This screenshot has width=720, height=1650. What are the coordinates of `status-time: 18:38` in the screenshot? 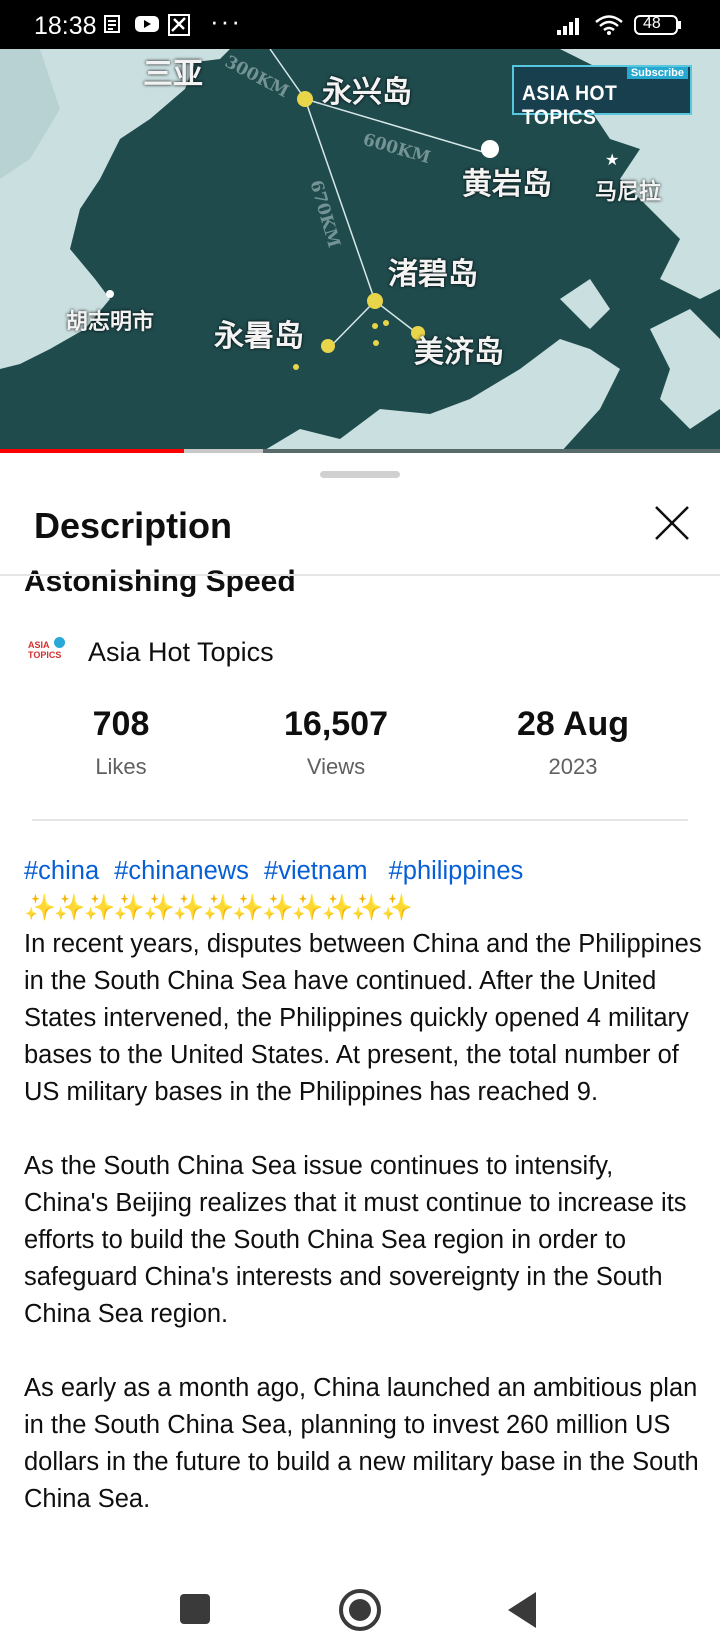 It's located at (65, 26).